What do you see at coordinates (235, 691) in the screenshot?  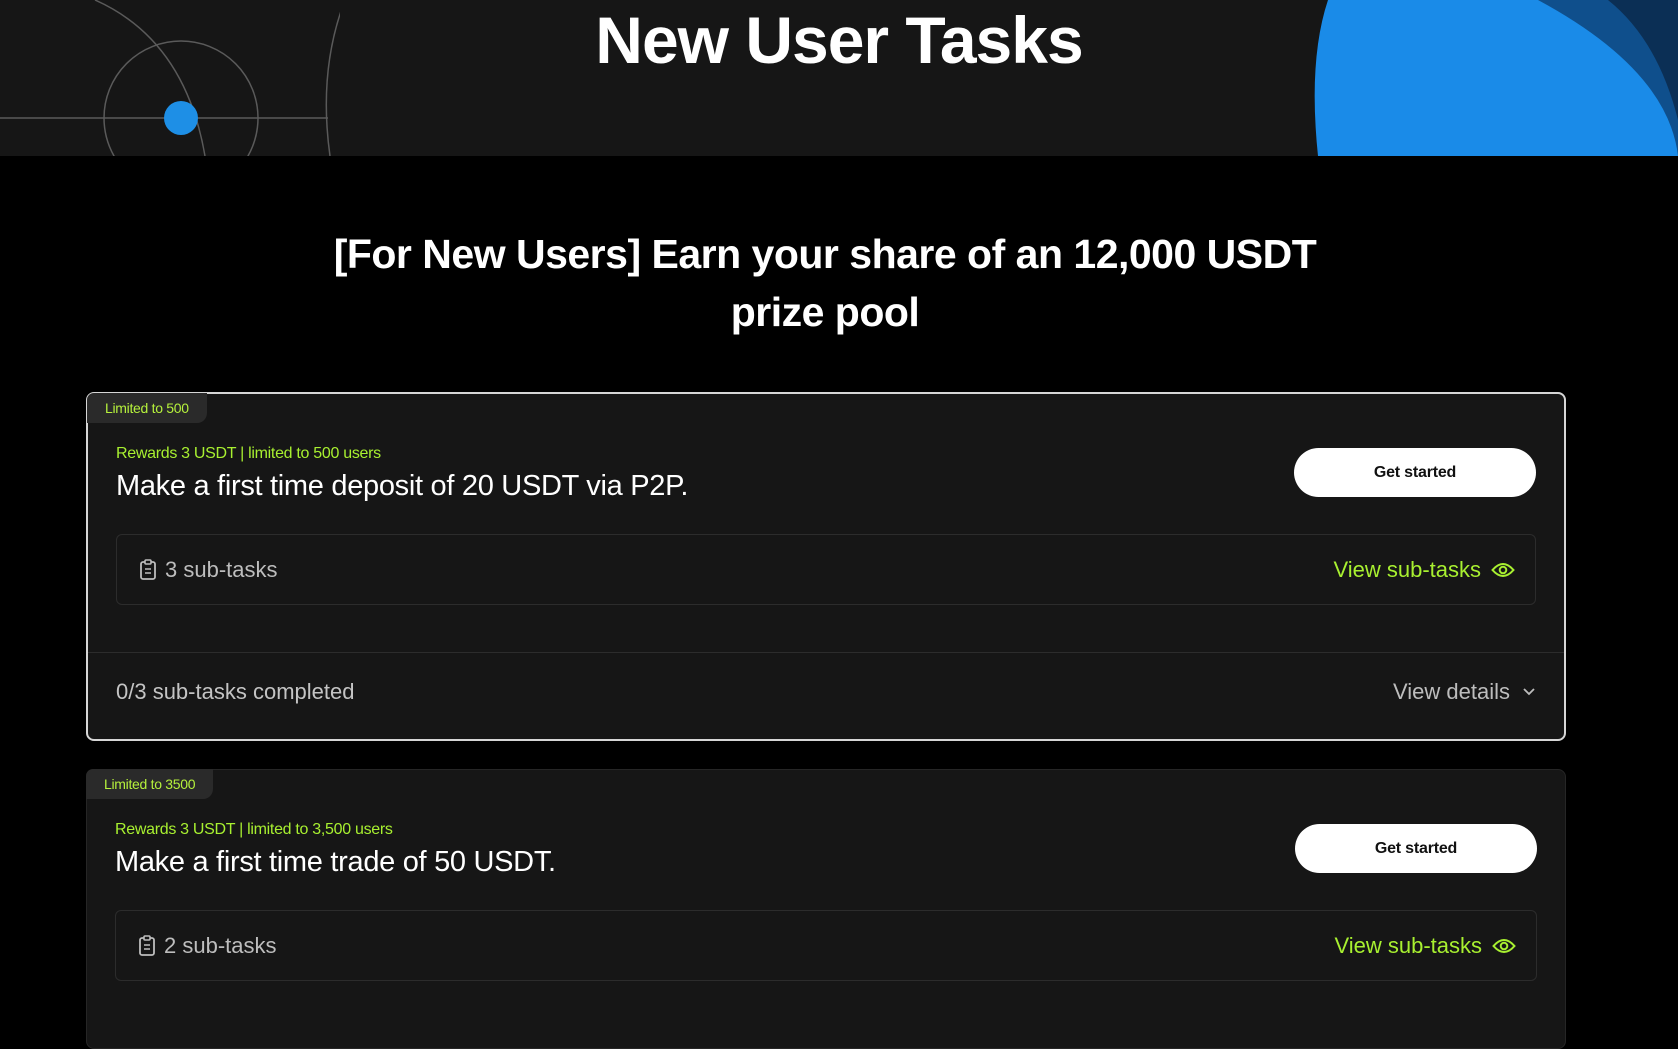 I see `progress-text: 0/3 sub-tasks completed` at bounding box center [235, 691].